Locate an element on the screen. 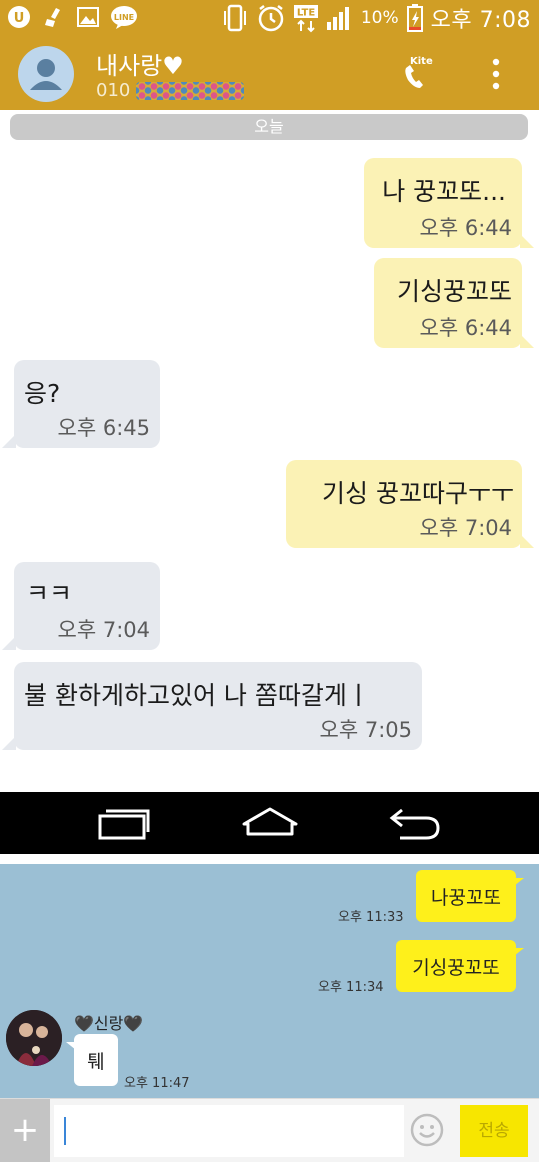 The height and width of the screenshot is (1162, 539). status-bar: U LINE LTE 10% 오후 7:08 is located at coordinates (269, 19).